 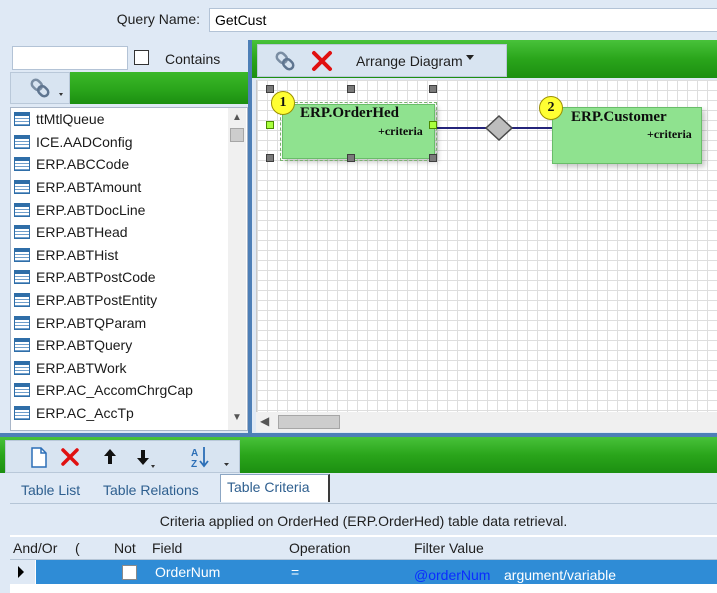 I want to click on table-list-item-label: ttMtlQueue, so click(x=70, y=119).